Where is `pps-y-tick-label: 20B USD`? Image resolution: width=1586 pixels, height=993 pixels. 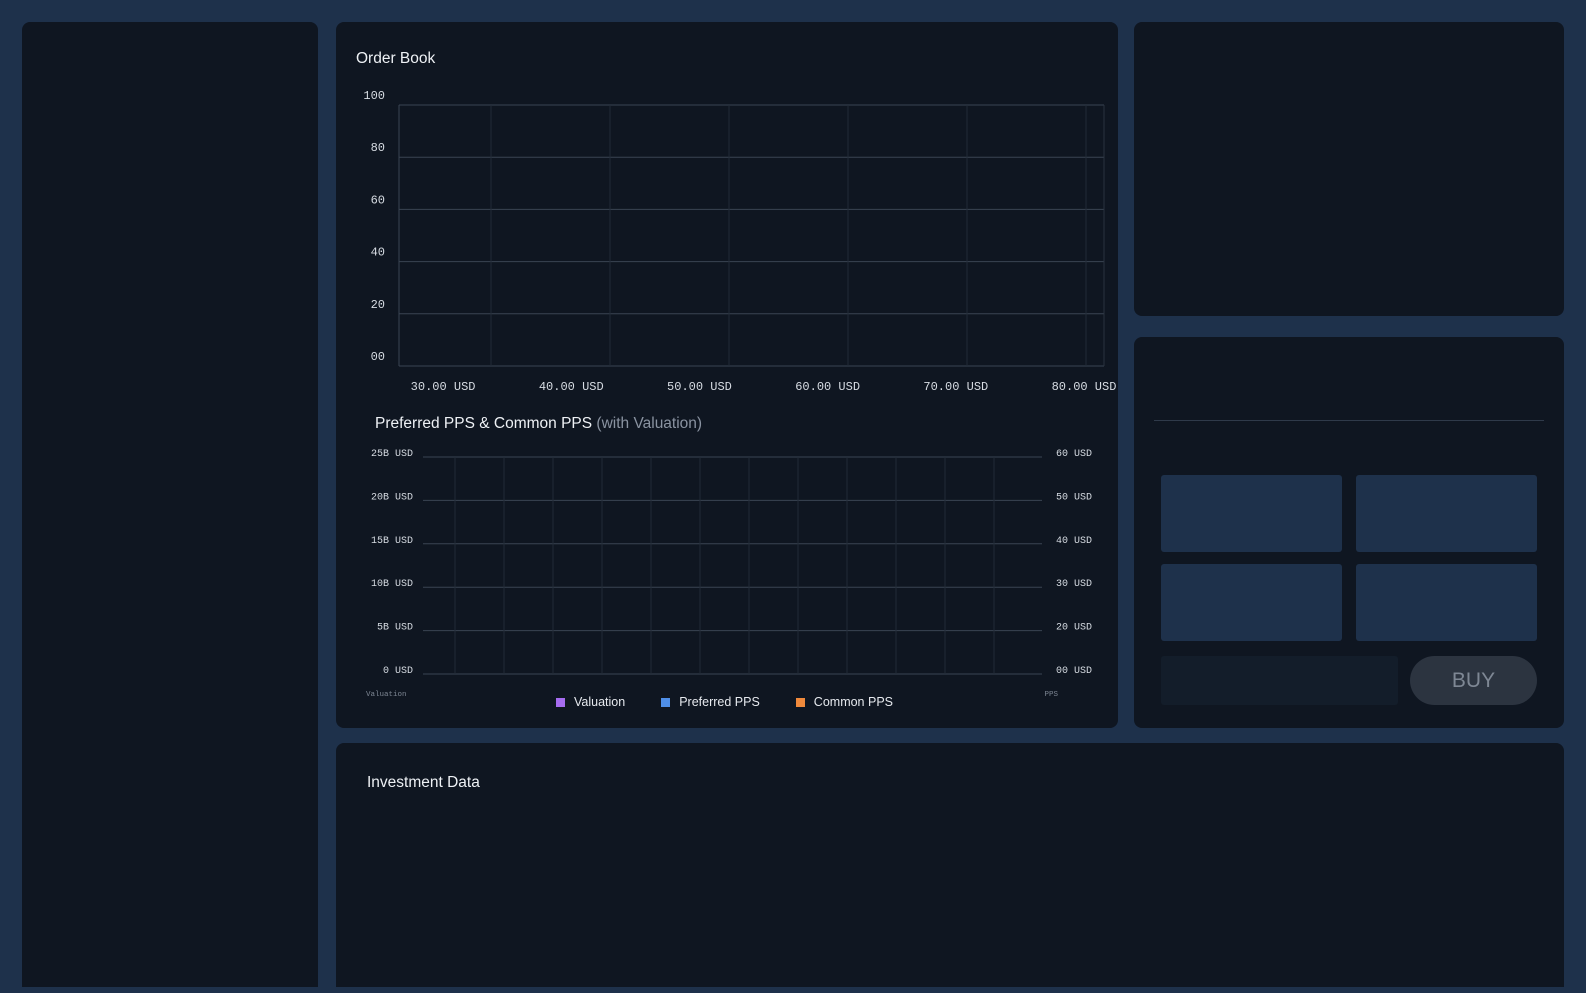
pps-y-tick-label: 20B USD is located at coordinates (392, 497).